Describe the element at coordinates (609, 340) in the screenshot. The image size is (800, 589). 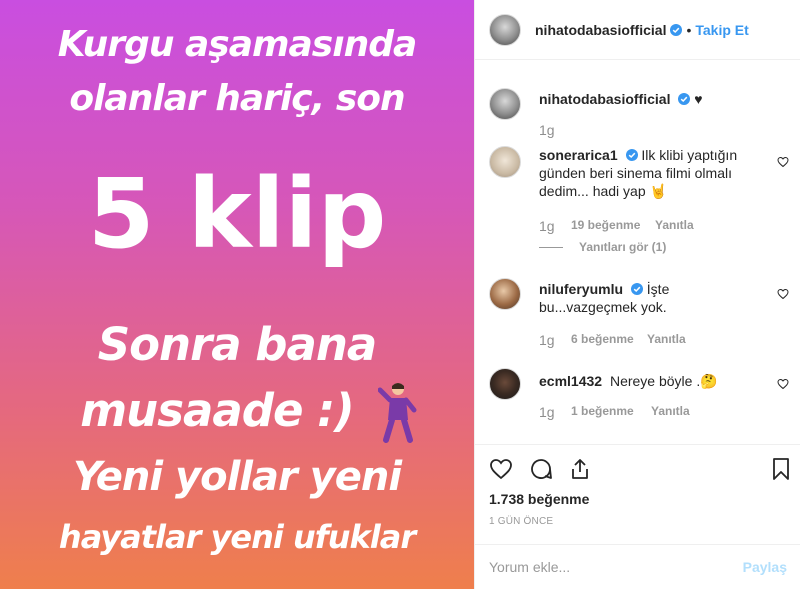
I see `comment-likes: 6 beğenme` at that location.